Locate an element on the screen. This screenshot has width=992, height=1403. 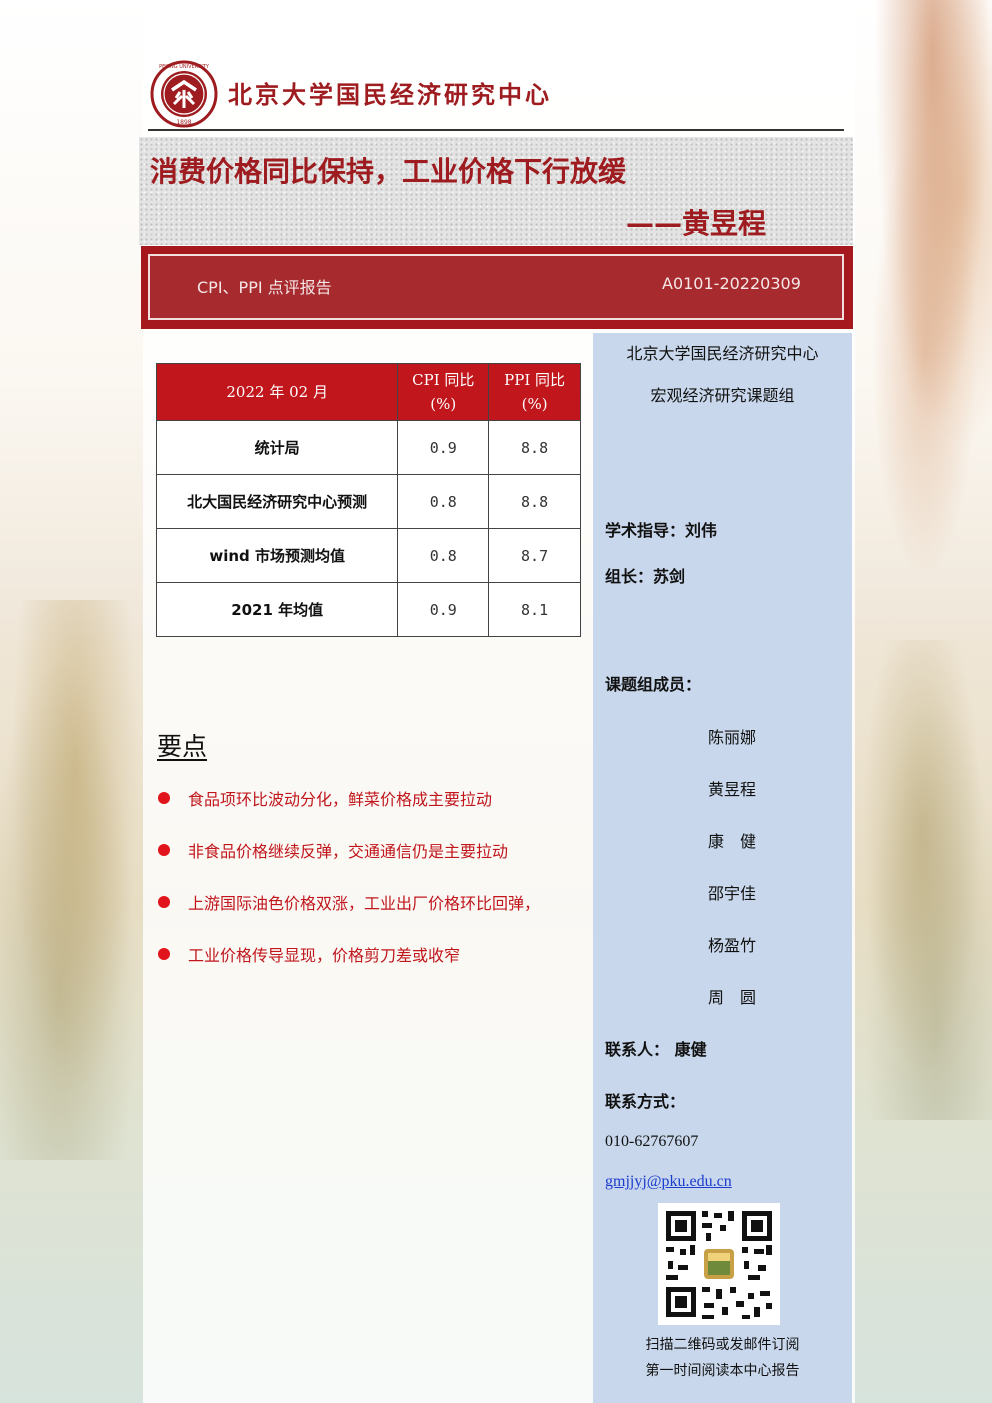
header-ppi-line2: (%) is located at coordinates (534, 404).